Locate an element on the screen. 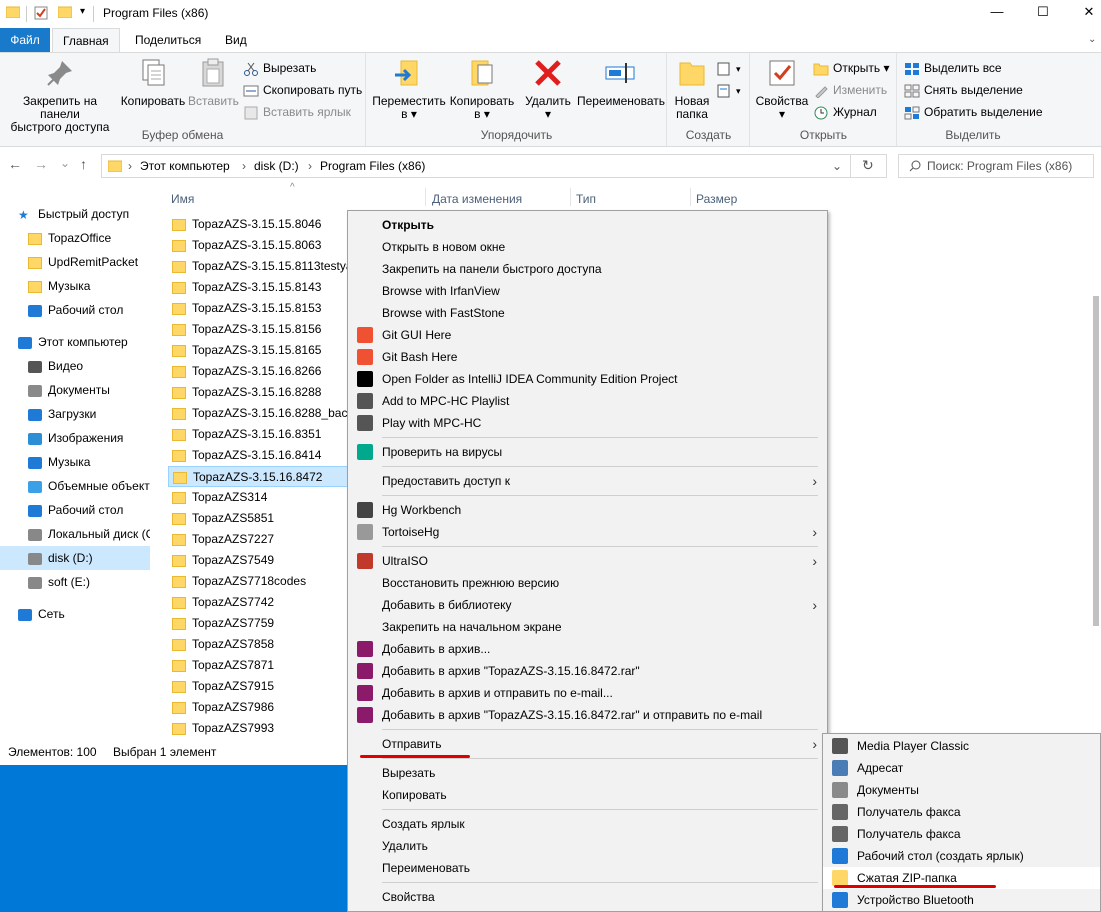 This screenshot has width=1101, height=912. sidebar-item: Видео is located at coordinates (75, 366).